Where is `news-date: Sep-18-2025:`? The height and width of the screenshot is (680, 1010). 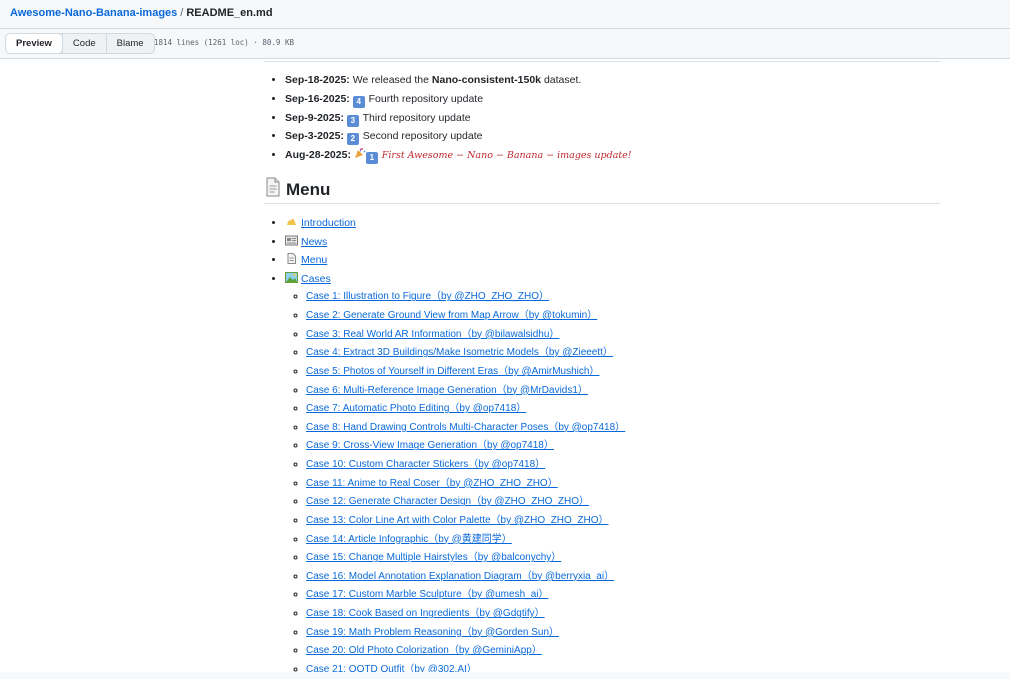 news-date: Sep-18-2025: is located at coordinates (317, 80).